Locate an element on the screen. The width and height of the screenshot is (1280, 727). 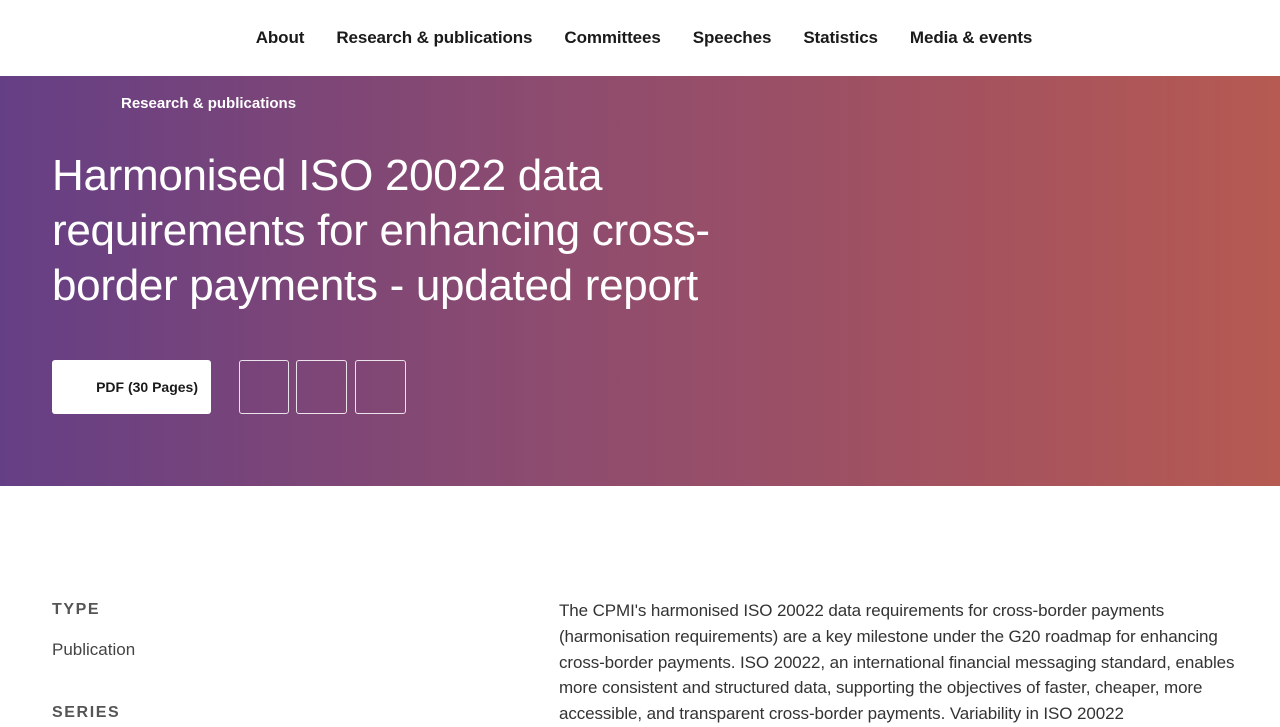
series-label: SERIES is located at coordinates (86, 712).